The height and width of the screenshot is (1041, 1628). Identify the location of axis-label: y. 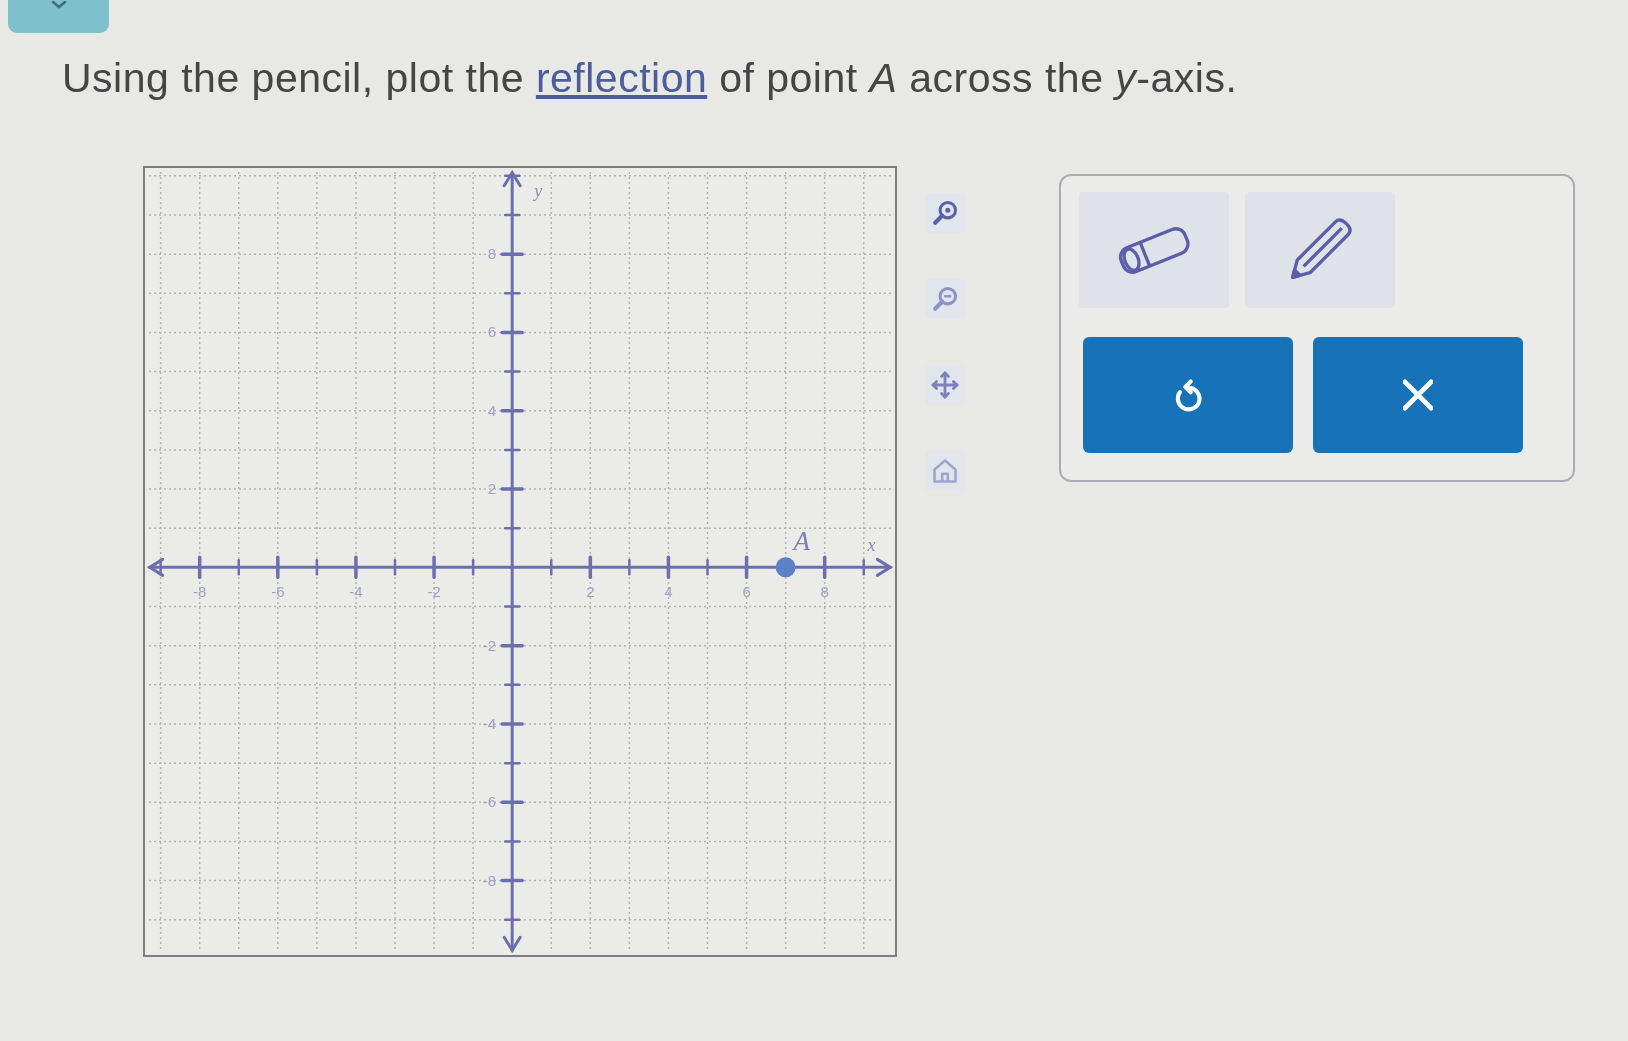
(538, 191).